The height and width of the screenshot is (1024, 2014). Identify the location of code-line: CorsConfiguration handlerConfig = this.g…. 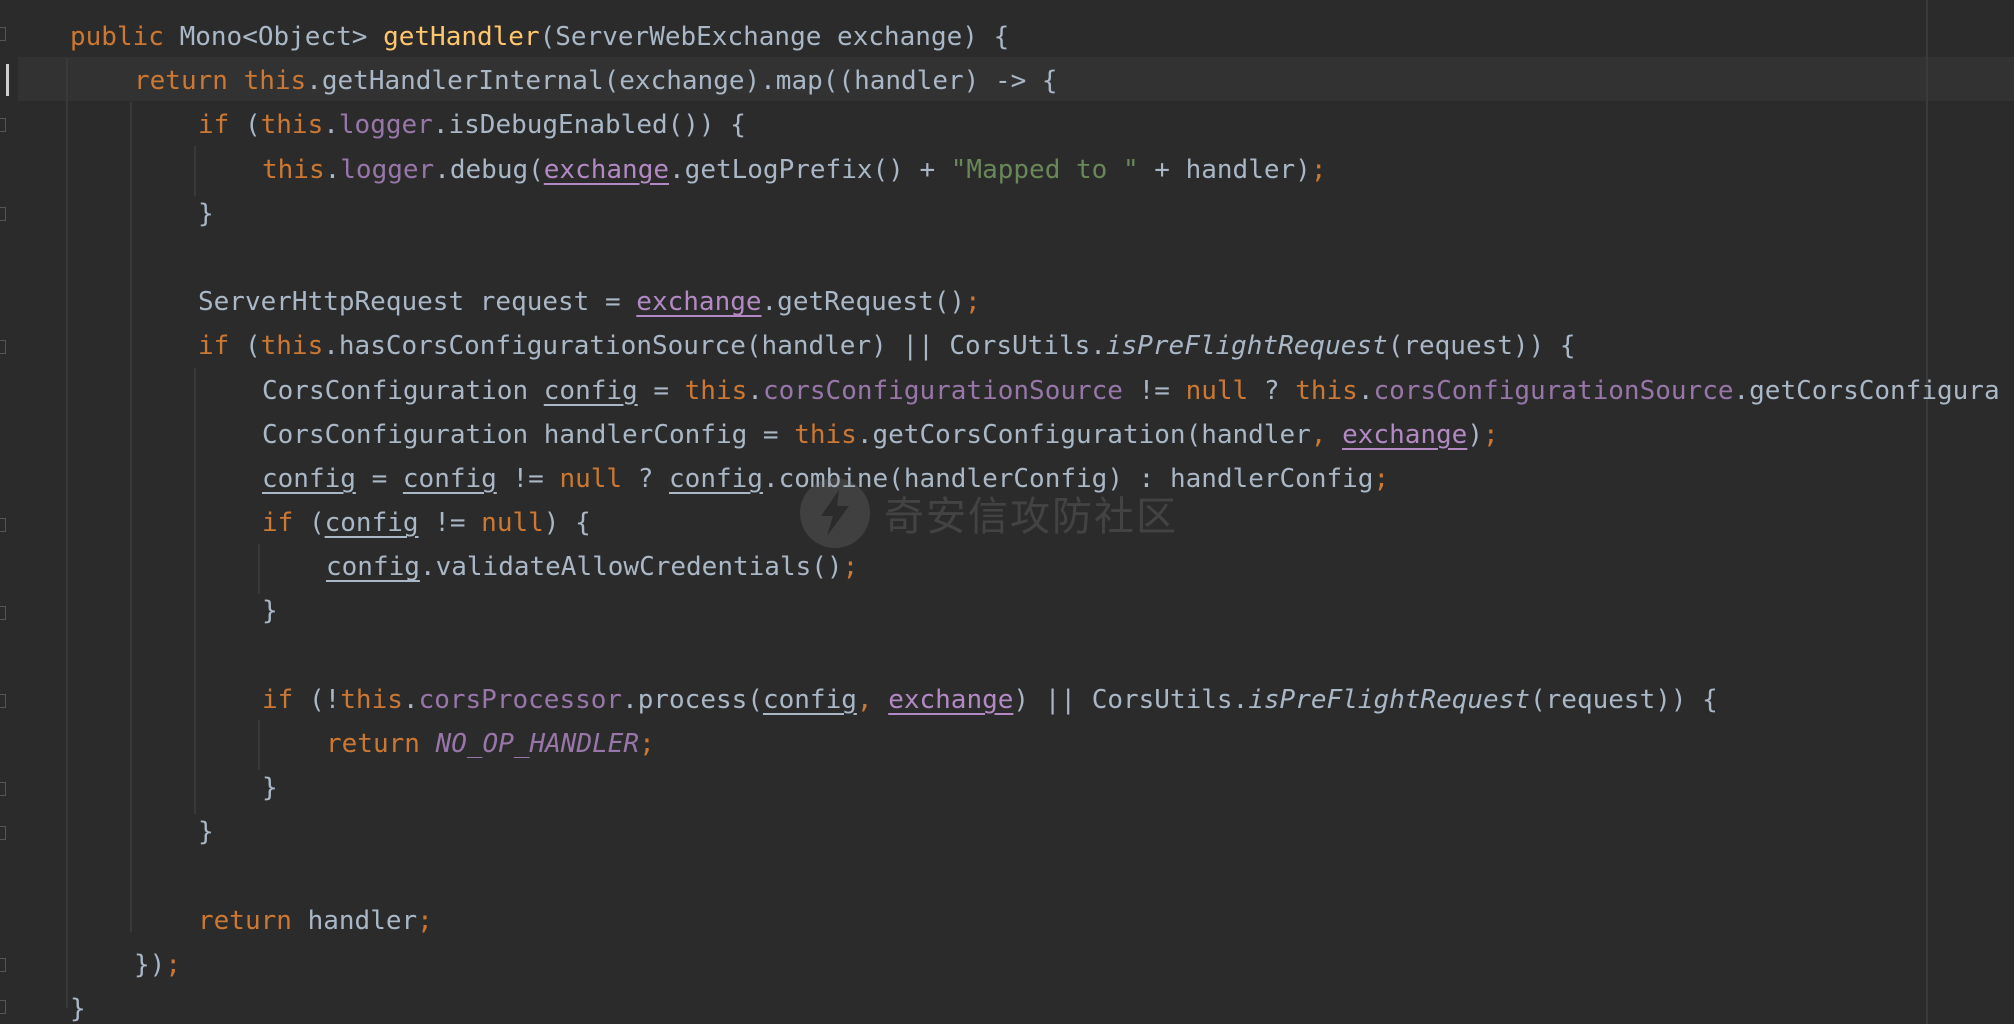
(1007, 435).